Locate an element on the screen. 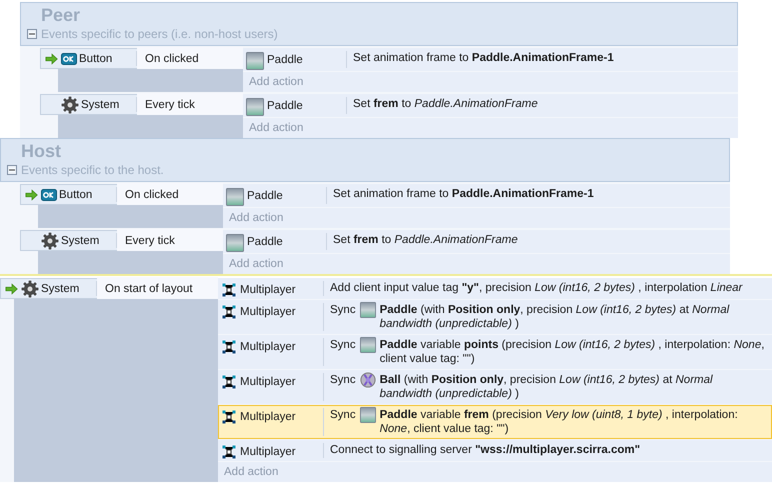  action-row: Multiplayer Add client input value tag "y", precision Low (int16, 2 bytes) , interpolation Linear is located at coordinates (495, 288).